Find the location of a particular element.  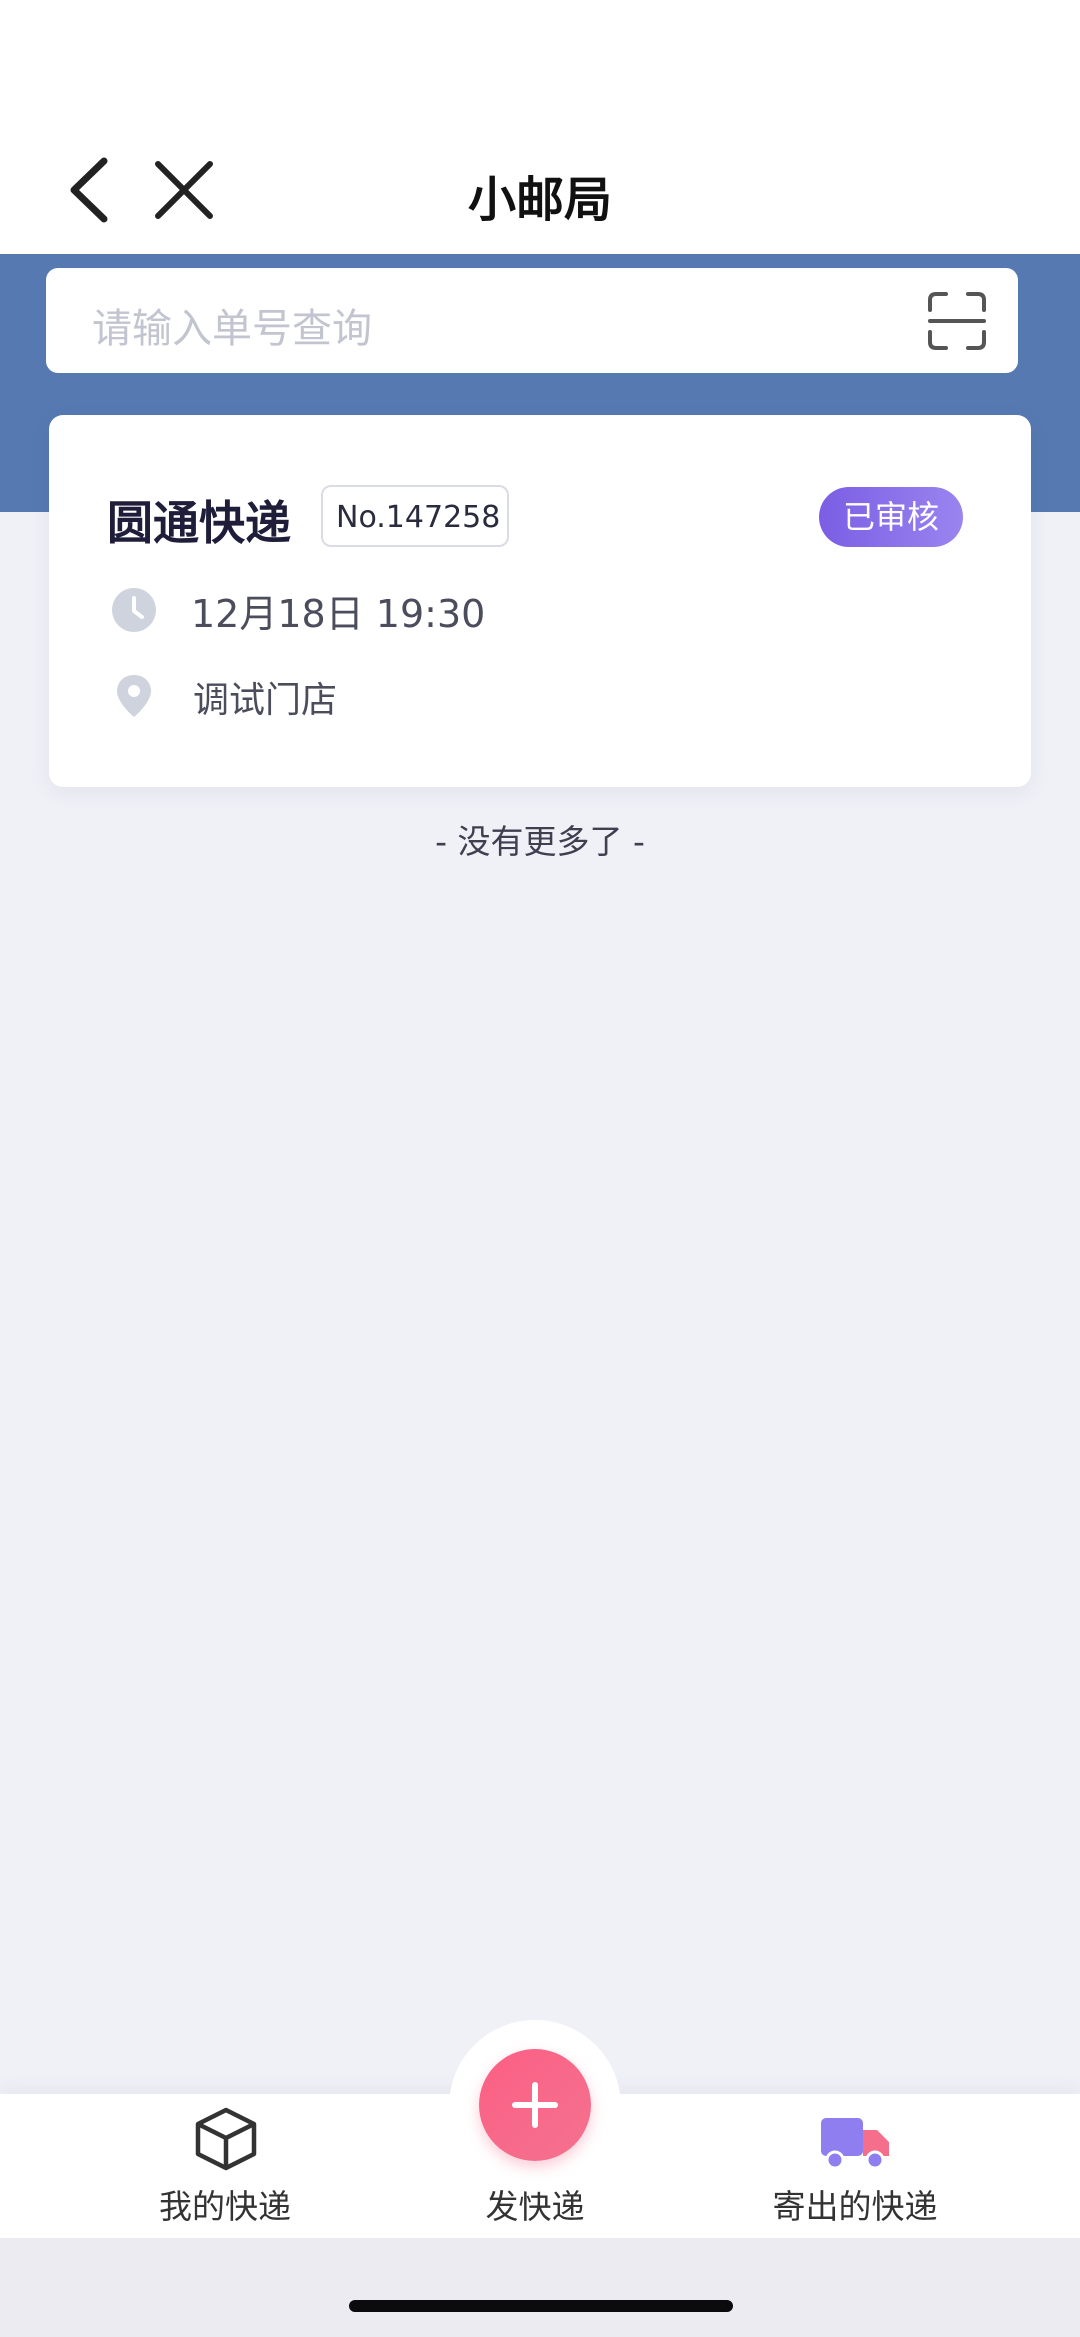

courier-company: 圆通快递 is located at coordinates (199, 523).